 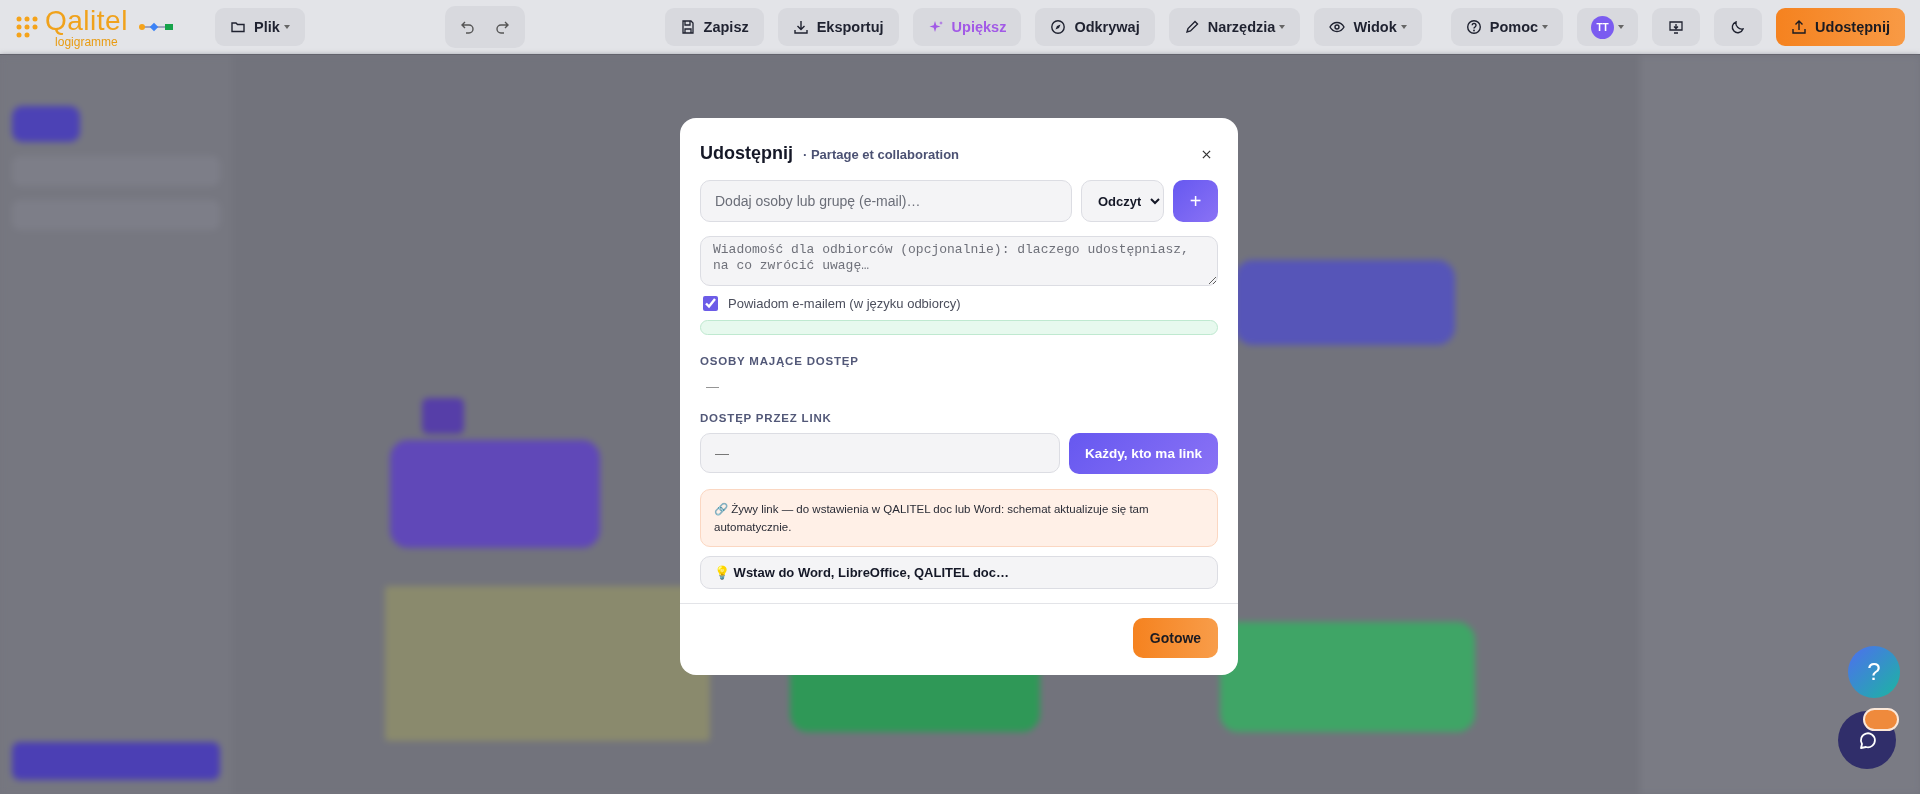 What do you see at coordinates (1206, 154) in the screenshot?
I see `close-icon` at bounding box center [1206, 154].